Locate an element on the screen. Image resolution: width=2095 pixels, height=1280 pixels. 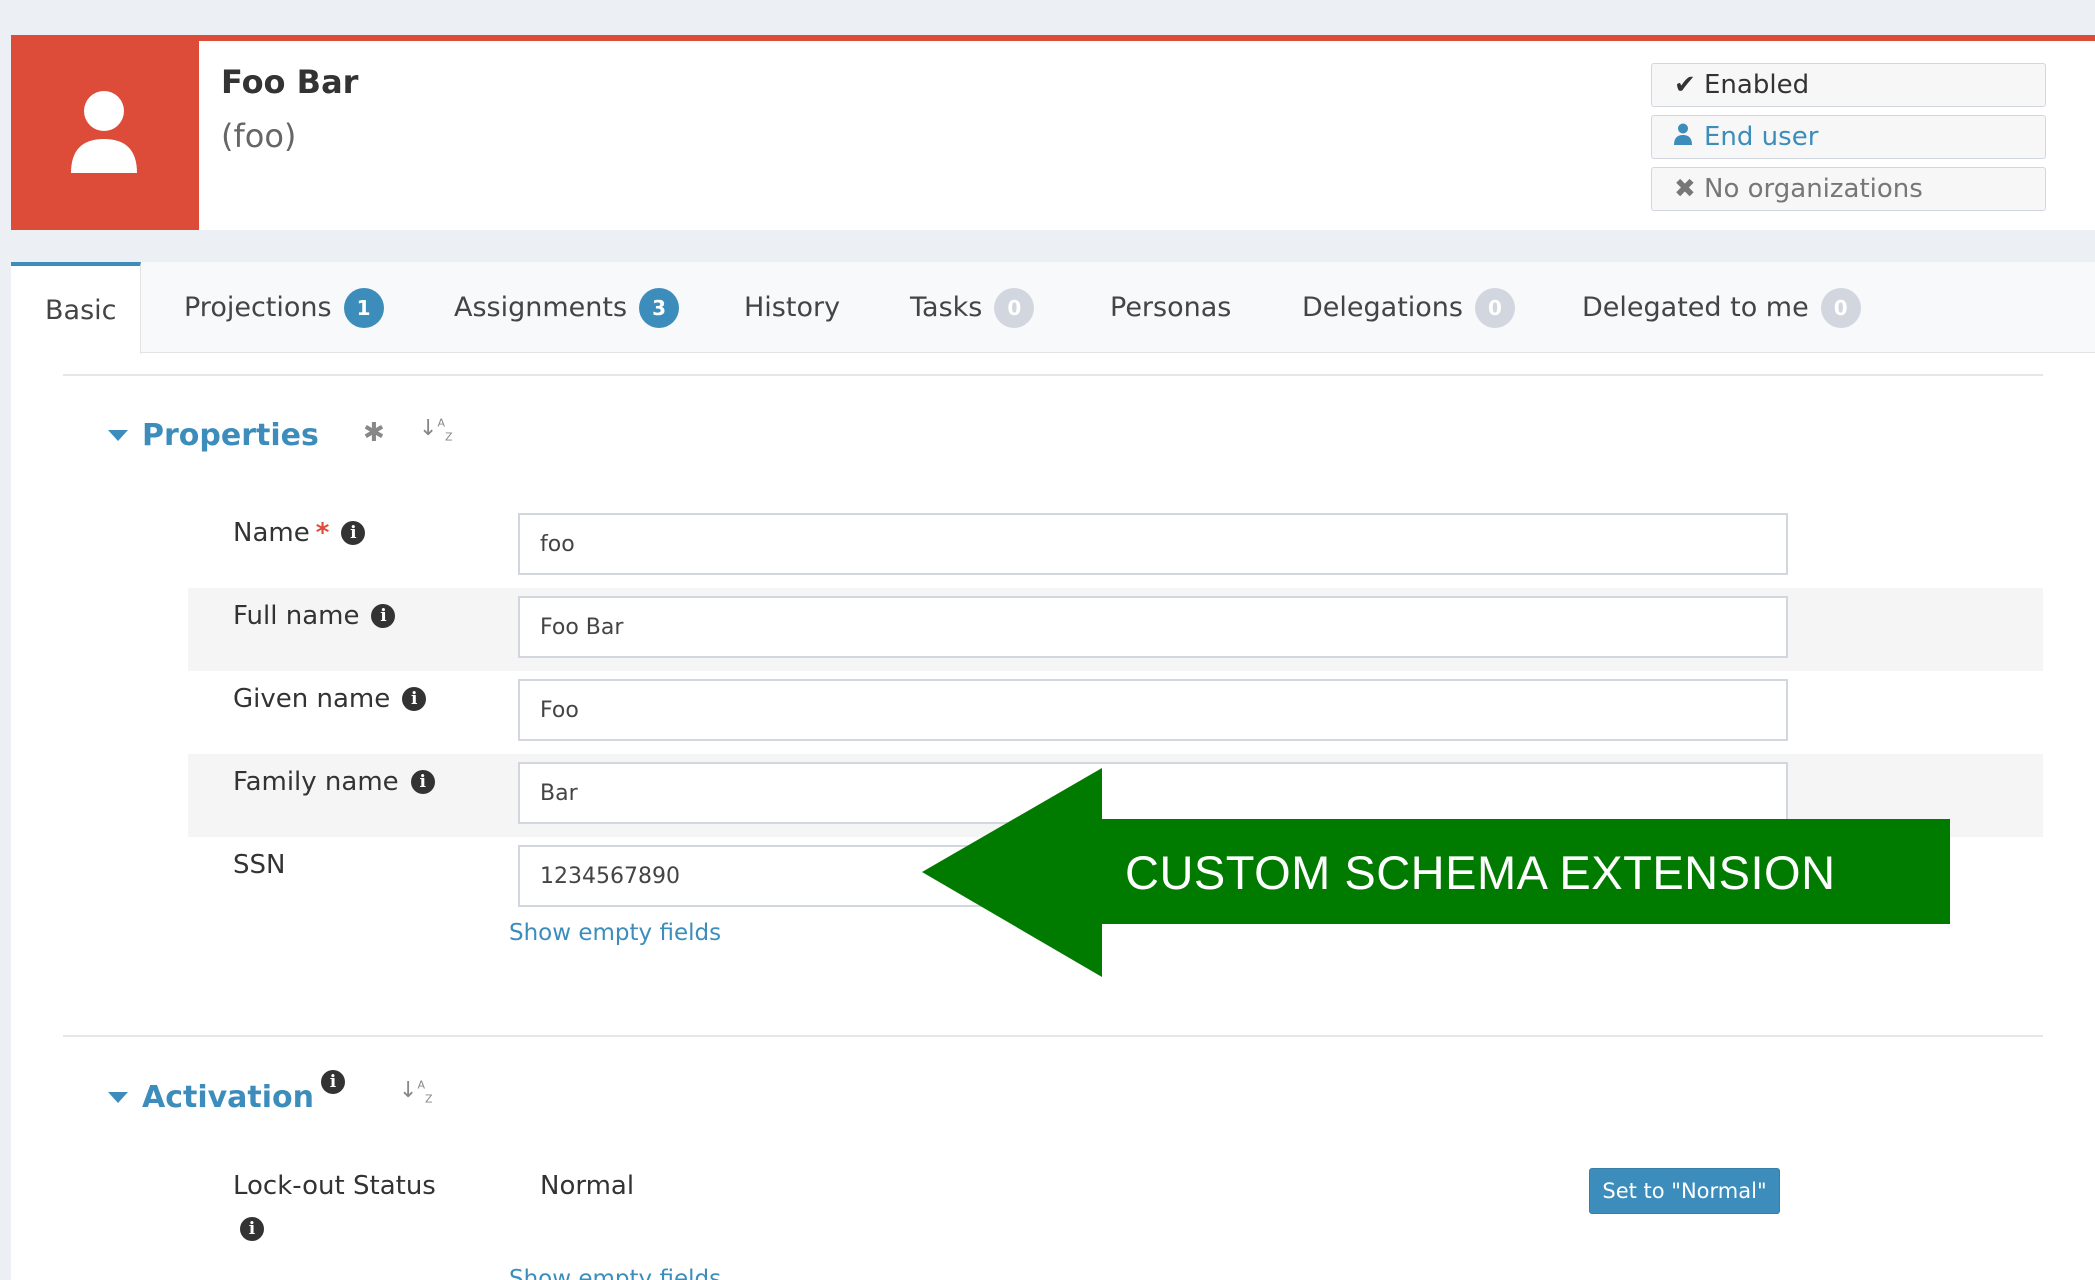
property-row-given-name: Given name i is located at coordinates (1115, 712).